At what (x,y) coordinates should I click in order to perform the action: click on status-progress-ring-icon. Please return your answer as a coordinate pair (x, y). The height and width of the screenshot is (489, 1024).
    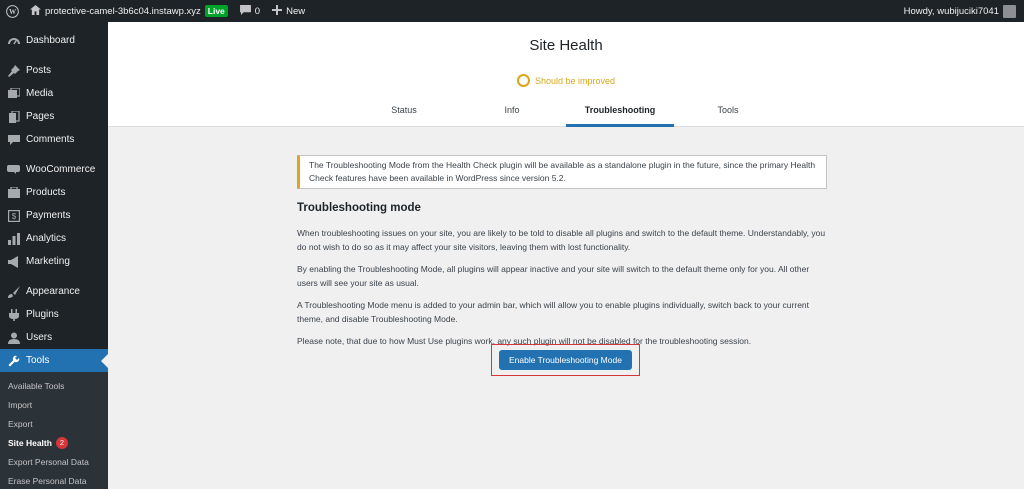
    Looking at the image, I should click on (523, 80).